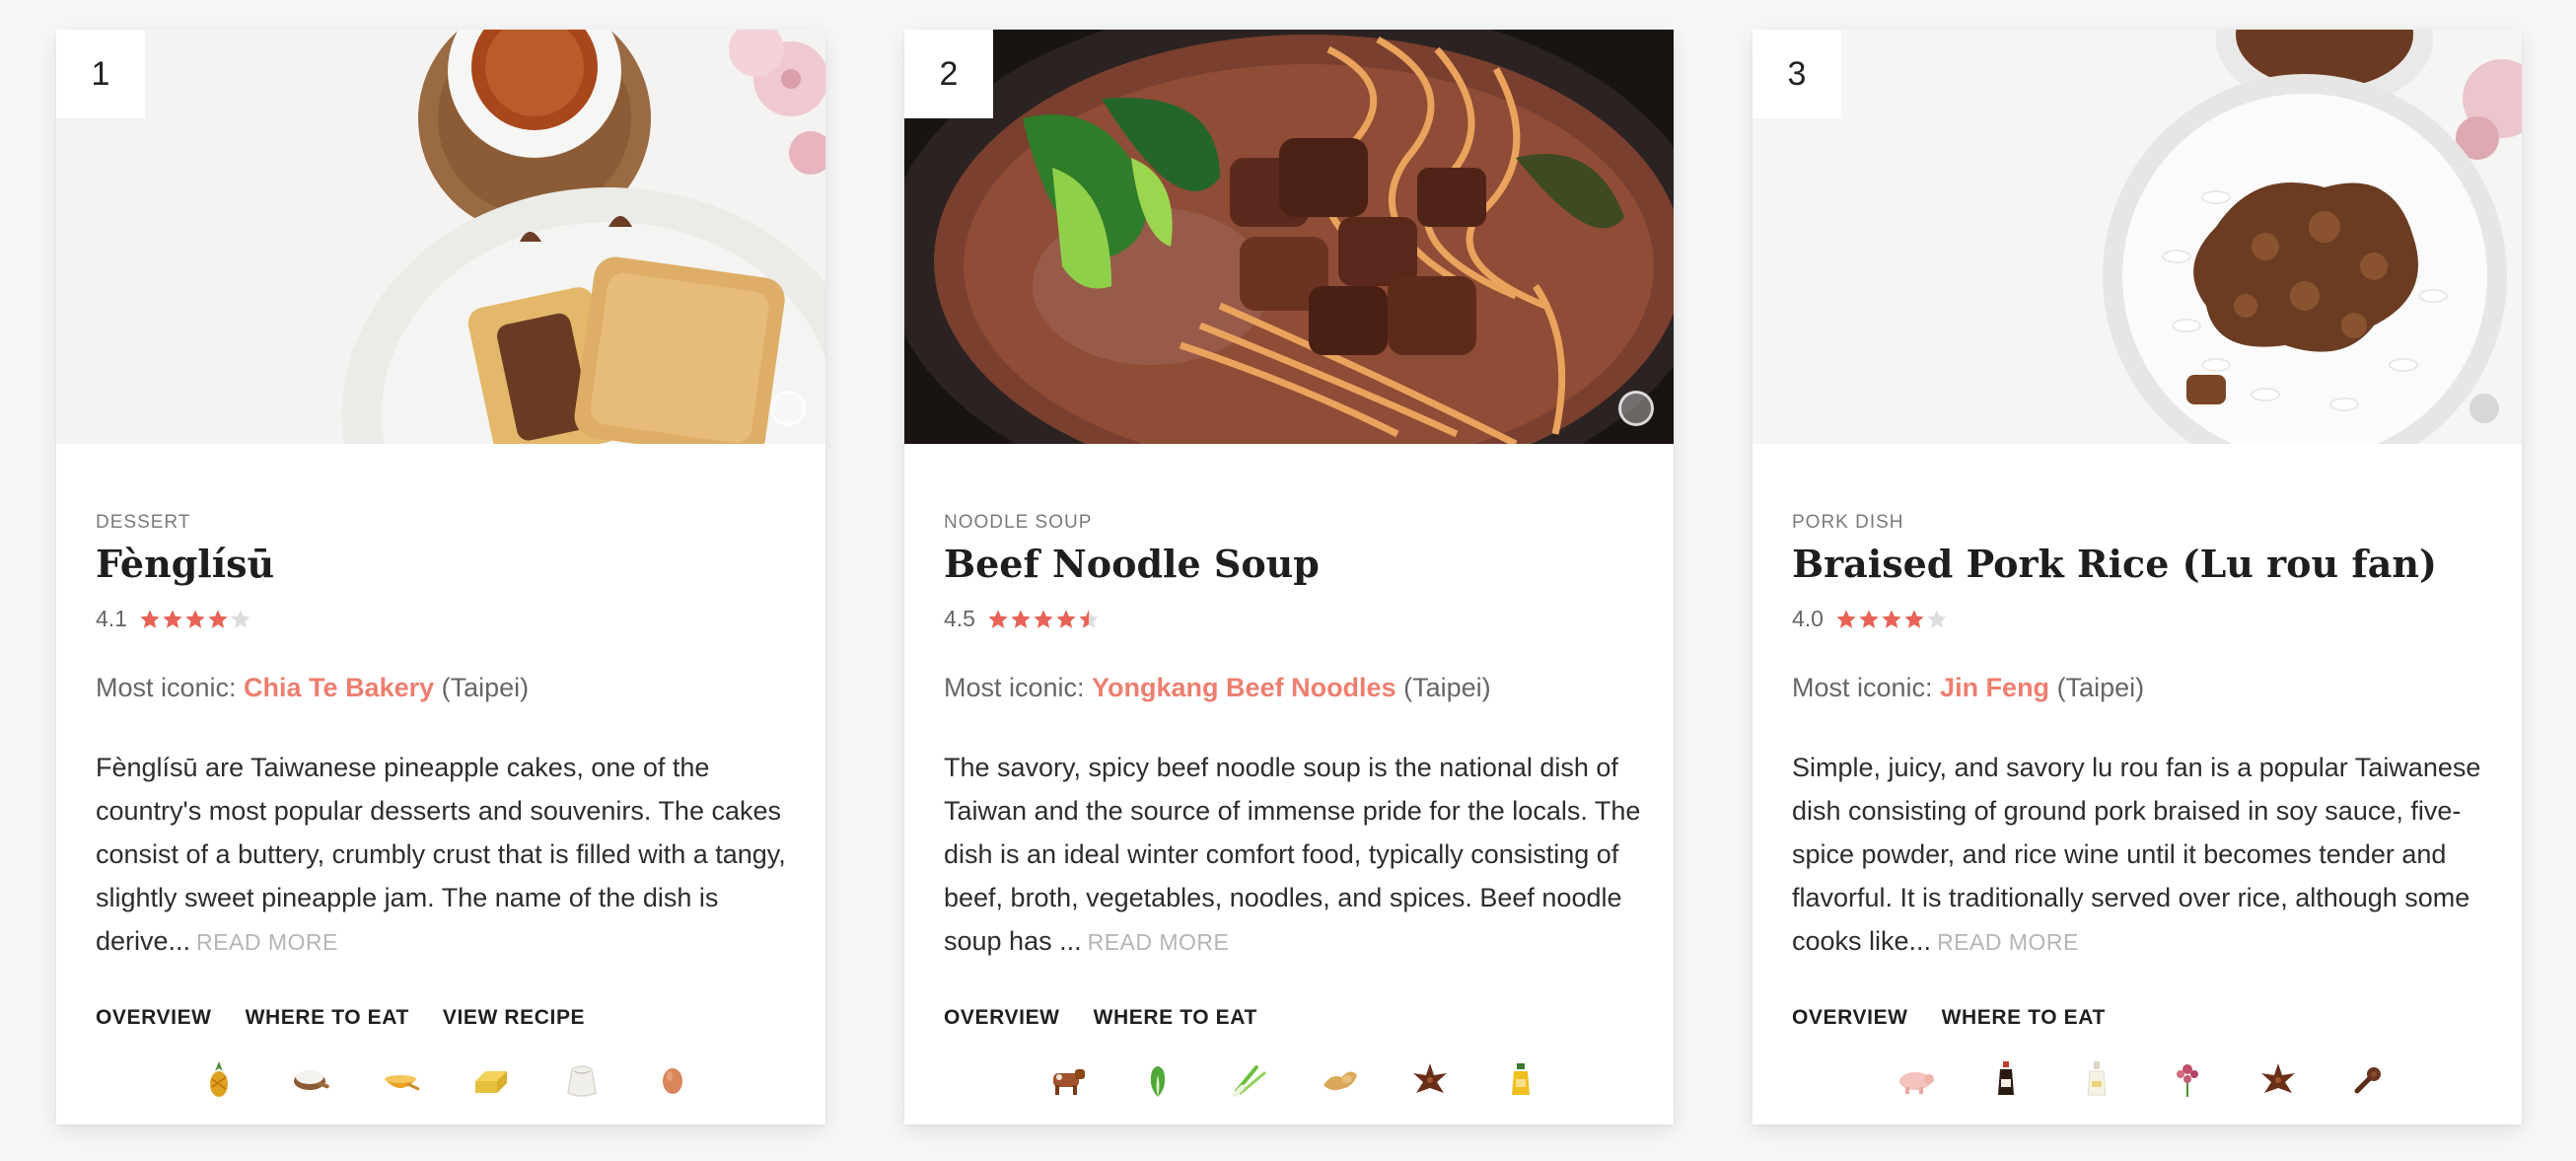 This screenshot has height=1161, width=2576. Describe the element at coordinates (101, 74) in the screenshot. I see `rank-badge: 1` at that location.